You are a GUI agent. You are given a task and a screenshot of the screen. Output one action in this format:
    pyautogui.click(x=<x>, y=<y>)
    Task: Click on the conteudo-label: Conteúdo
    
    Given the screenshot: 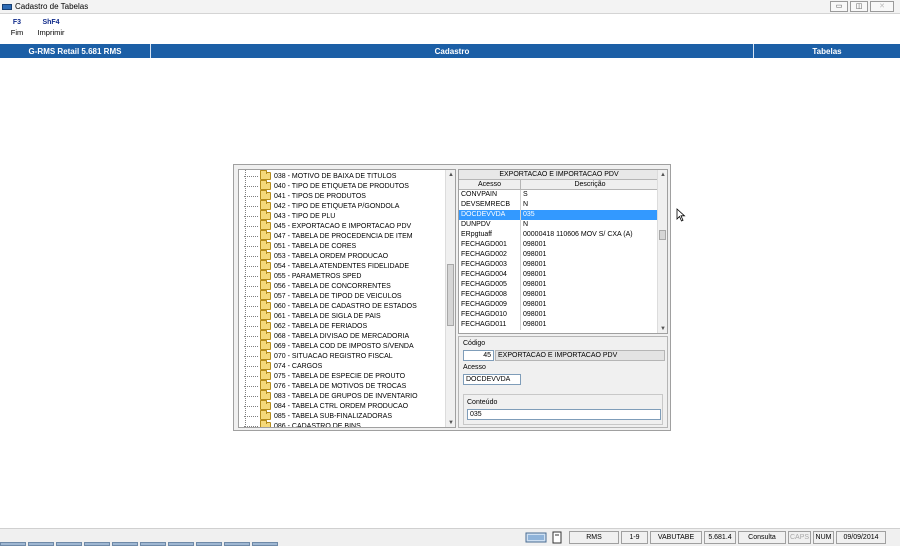 What is the action you would take?
    pyautogui.click(x=482, y=402)
    